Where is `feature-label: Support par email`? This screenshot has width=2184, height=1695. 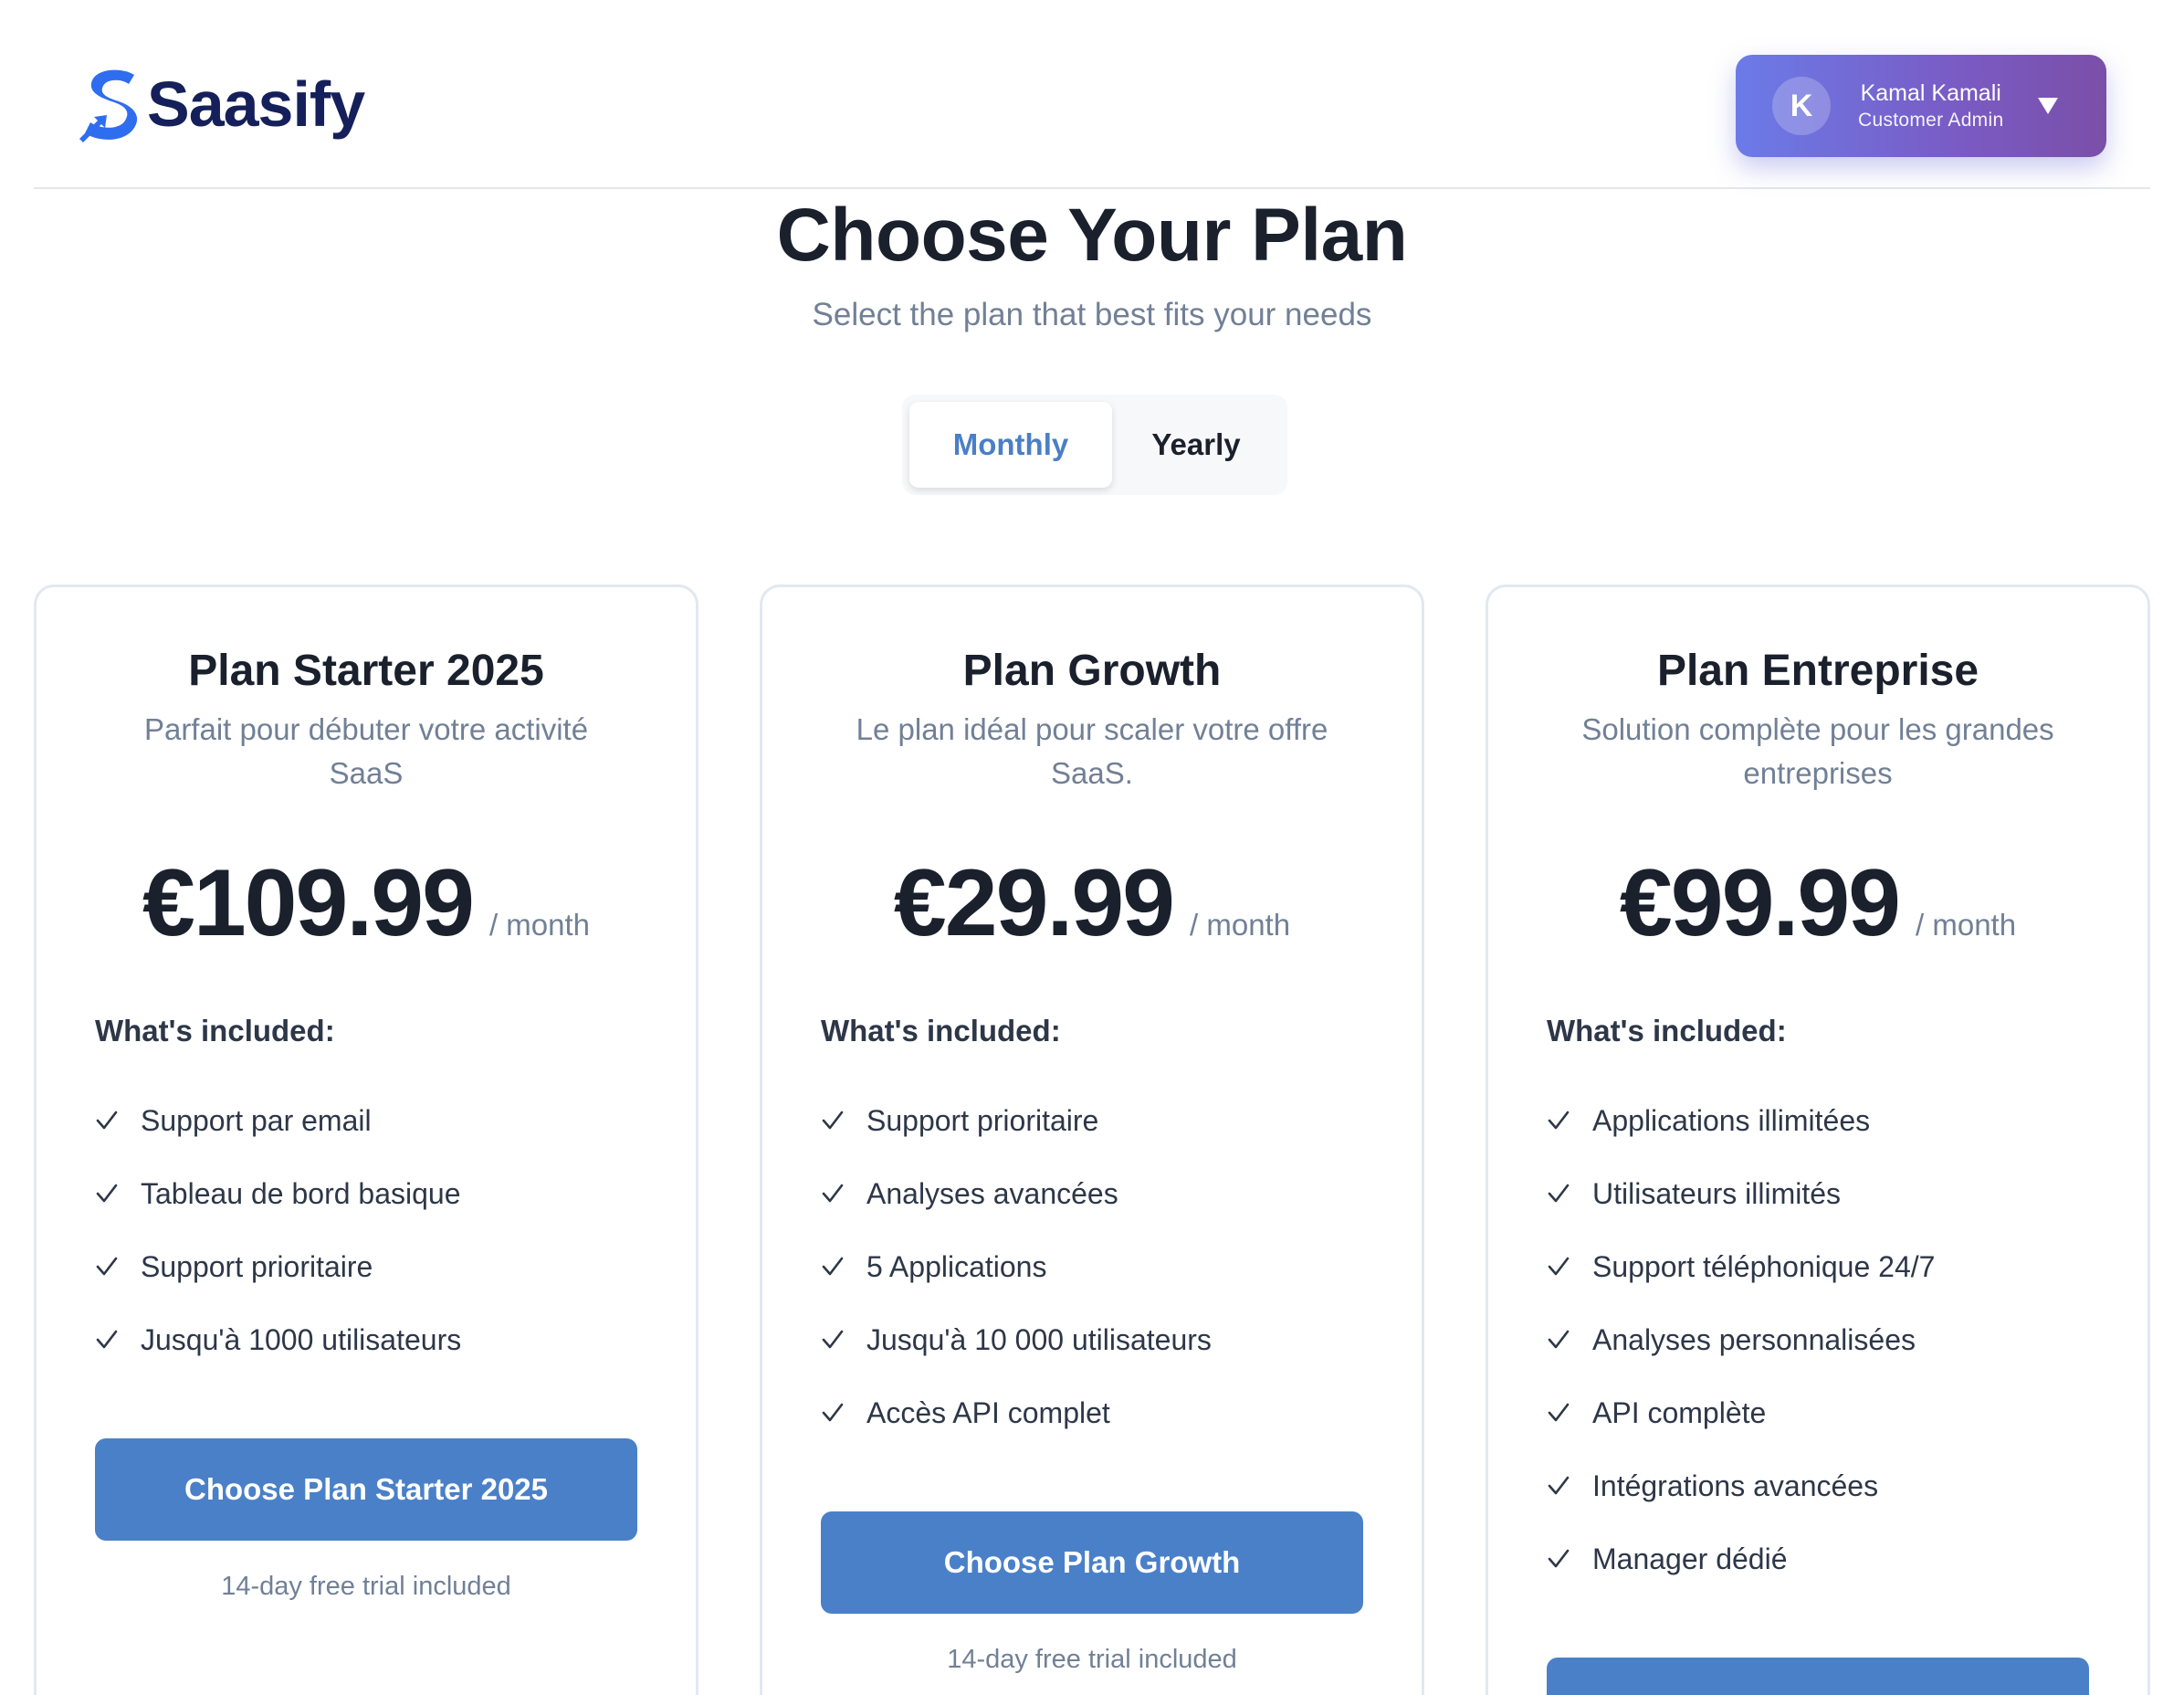 feature-label: Support par email is located at coordinates (256, 1120).